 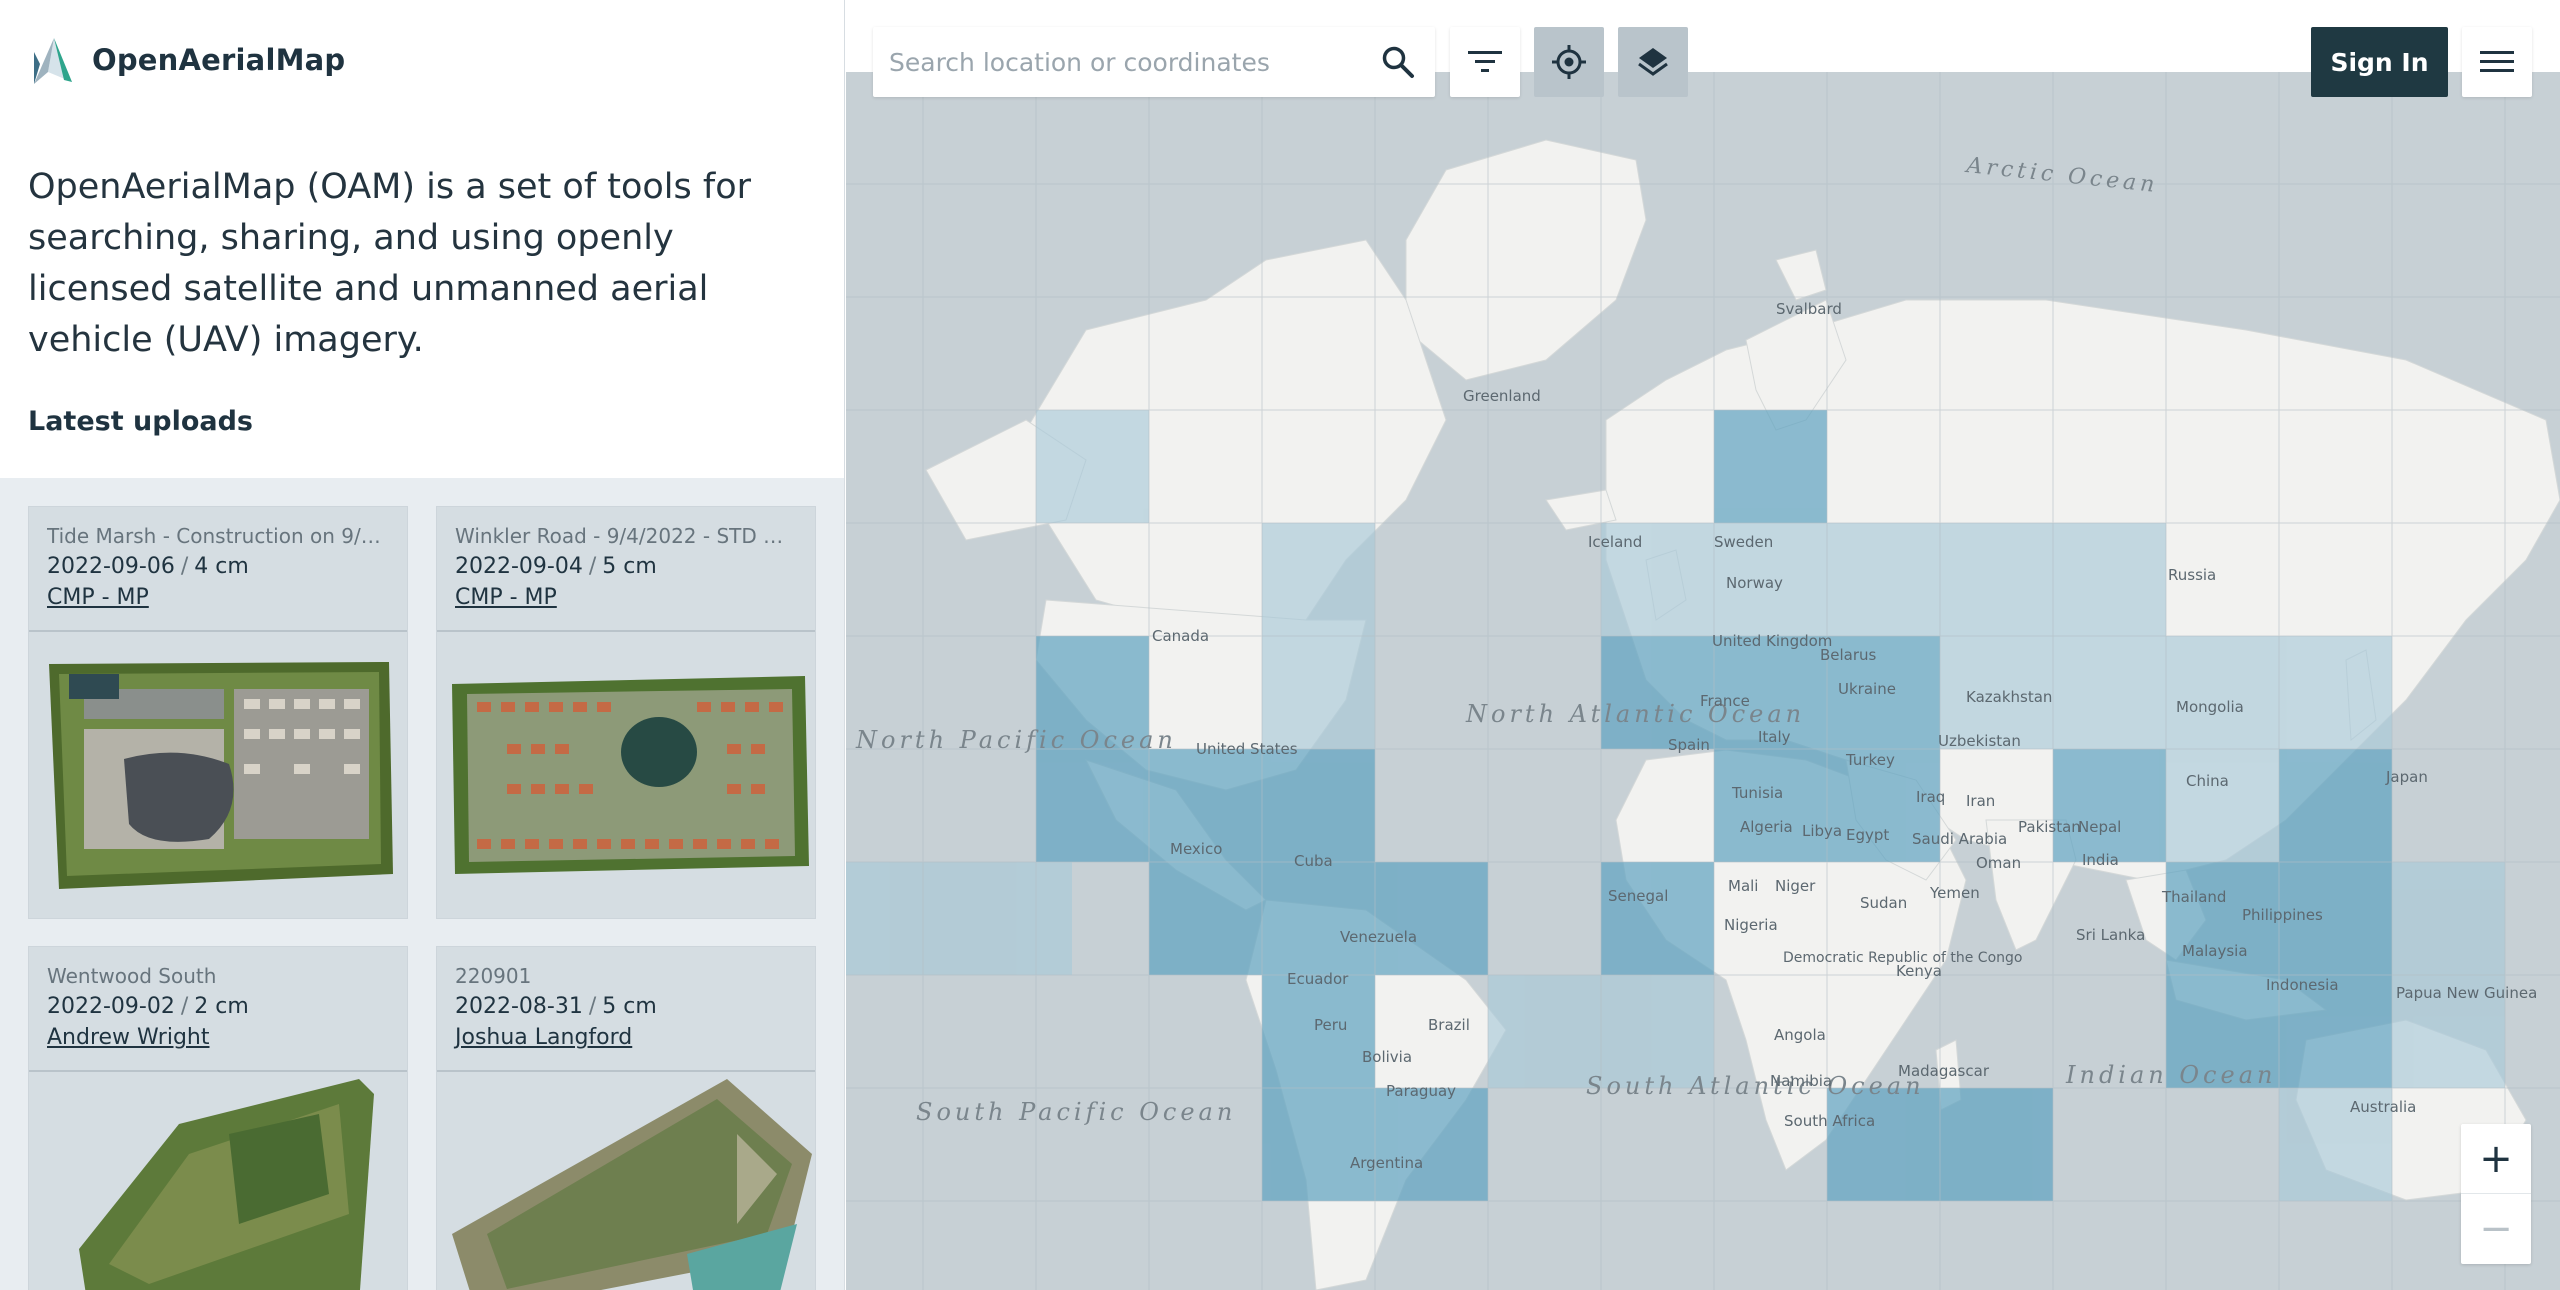 I want to click on place-label: Saudi Arabia, so click(x=1959, y=839).